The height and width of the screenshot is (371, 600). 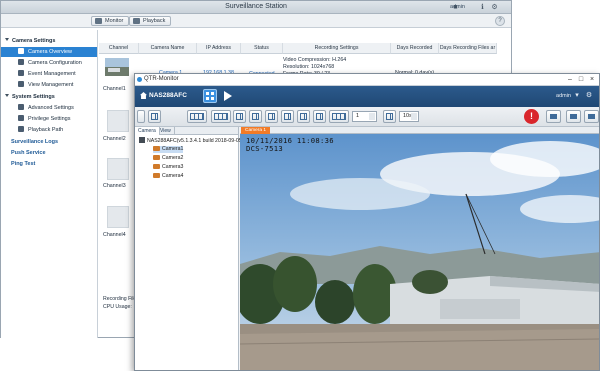 I want to click on layout-4x4-button, so click(x=287, y=116).